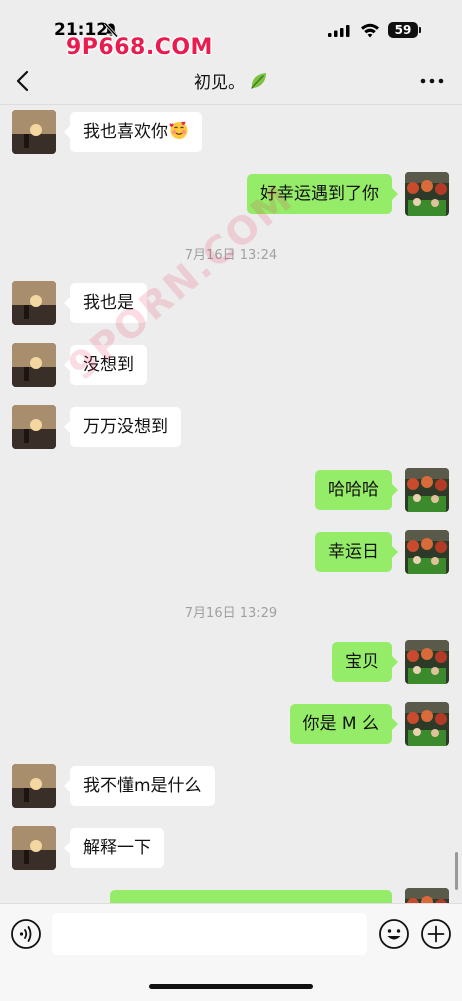 This screenshot has width=462, height=1001. Describe the element at coordinates (231, 986) in the screenshot. I see `home-indicator` at that location.